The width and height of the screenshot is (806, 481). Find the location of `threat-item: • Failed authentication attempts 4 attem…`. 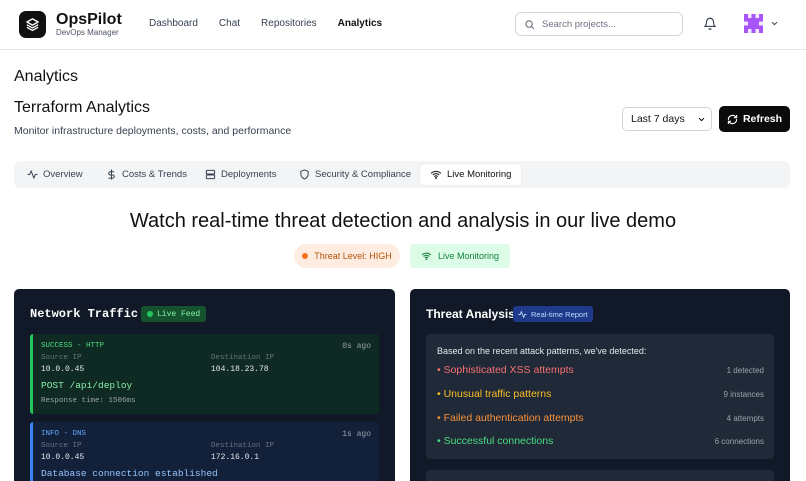

threat-item: • Failed authentication attempts 4 attem… is located at coordinates (600, 419).